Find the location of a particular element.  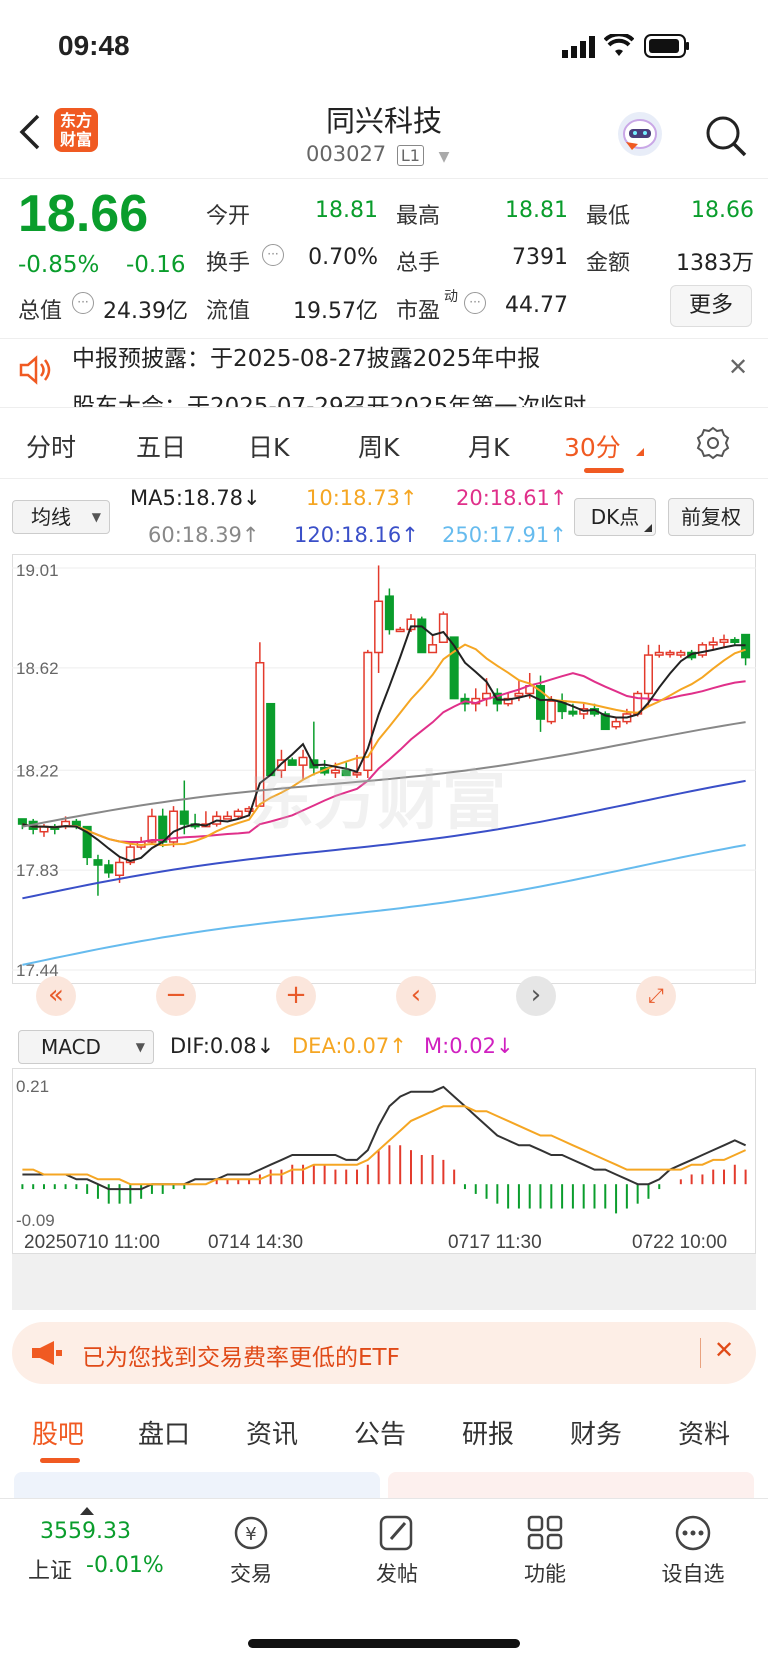

more-dots-icon is located at coordinates (693, 1533).